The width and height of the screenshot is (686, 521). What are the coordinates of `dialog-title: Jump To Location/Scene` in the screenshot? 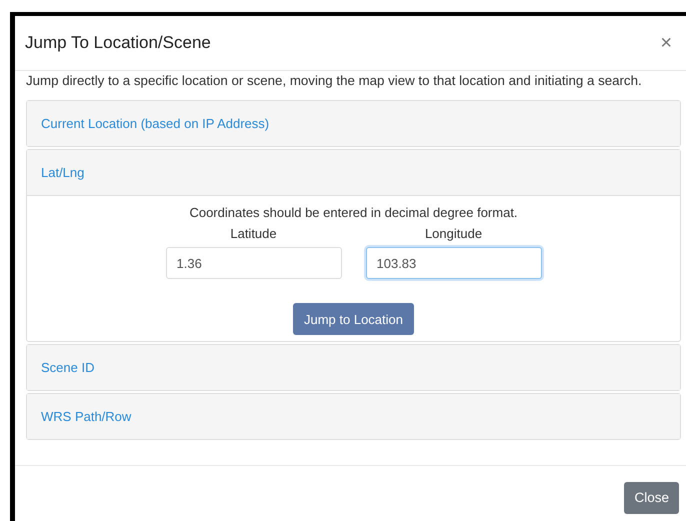 It's located at (118, 43).